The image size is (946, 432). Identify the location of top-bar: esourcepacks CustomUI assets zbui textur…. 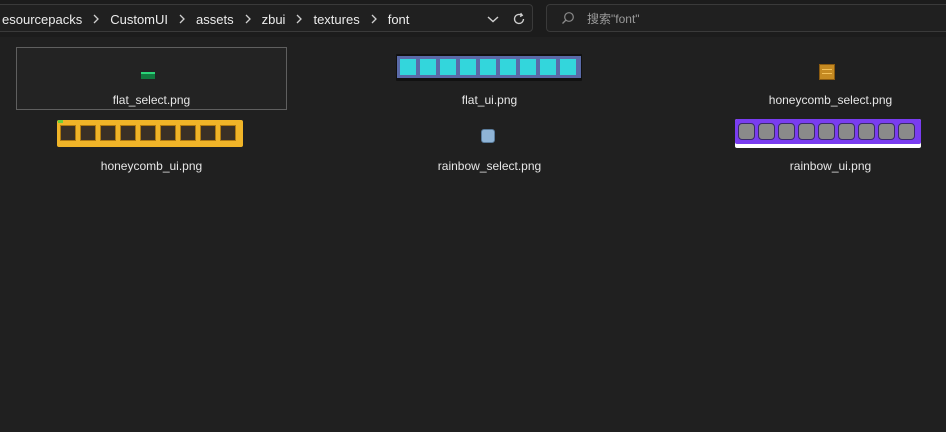
(473, 18).